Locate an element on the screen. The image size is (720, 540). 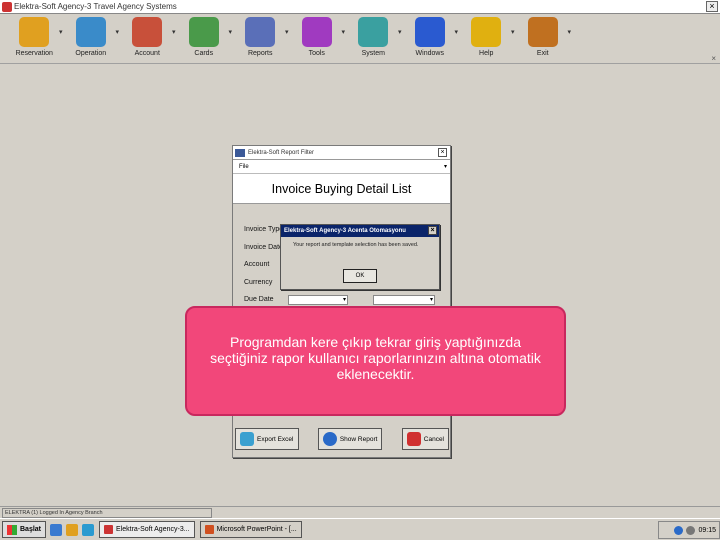
globe-icon is located at coordinates (90, 32).